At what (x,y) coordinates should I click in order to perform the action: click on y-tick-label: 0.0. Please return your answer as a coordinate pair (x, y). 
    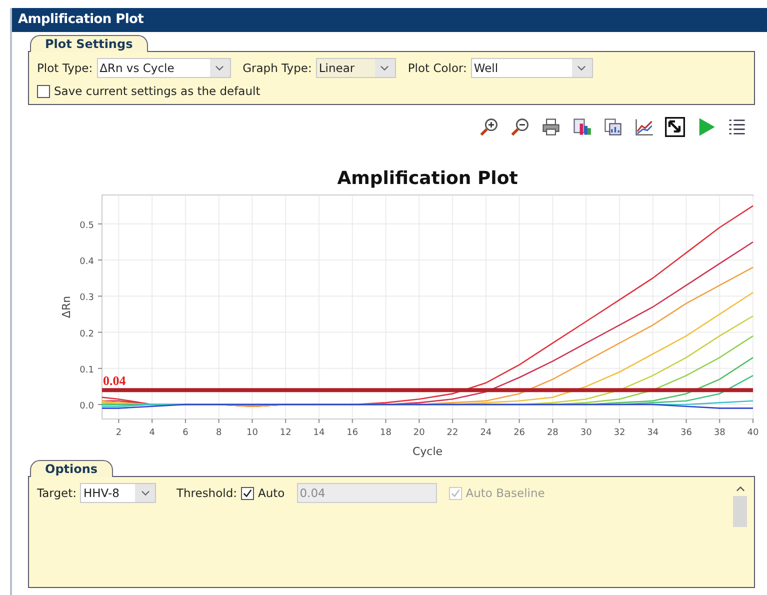
    Looking at the image, I should click on (87, 407).